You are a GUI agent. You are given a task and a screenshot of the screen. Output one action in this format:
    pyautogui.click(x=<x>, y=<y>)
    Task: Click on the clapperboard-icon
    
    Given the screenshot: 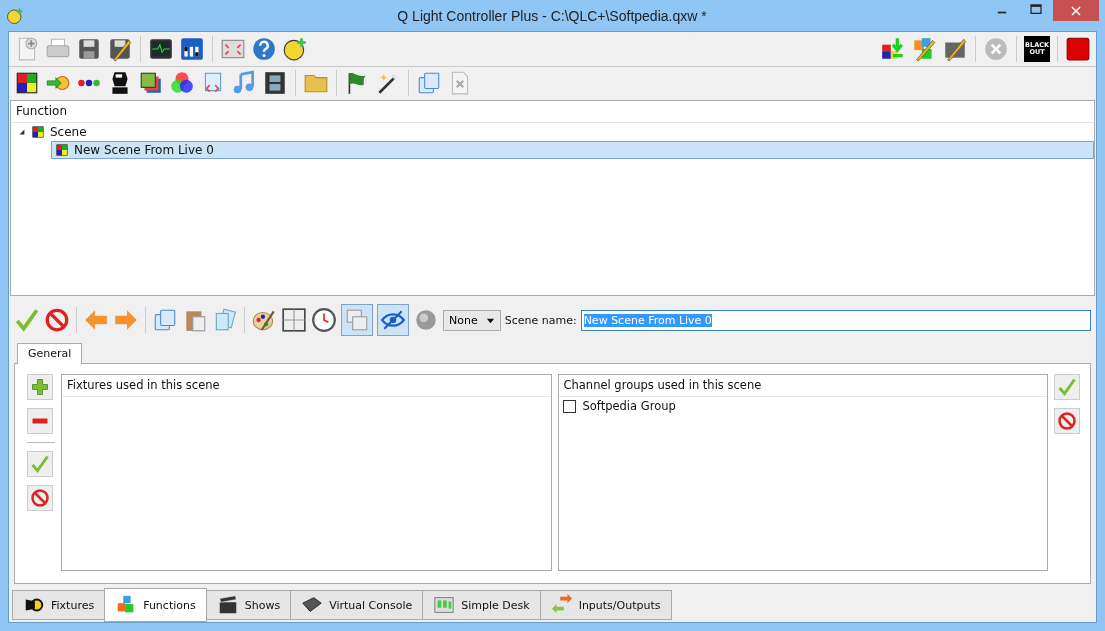 What is the action you would take?
    pyautogui.click(x=227, y=605)
    